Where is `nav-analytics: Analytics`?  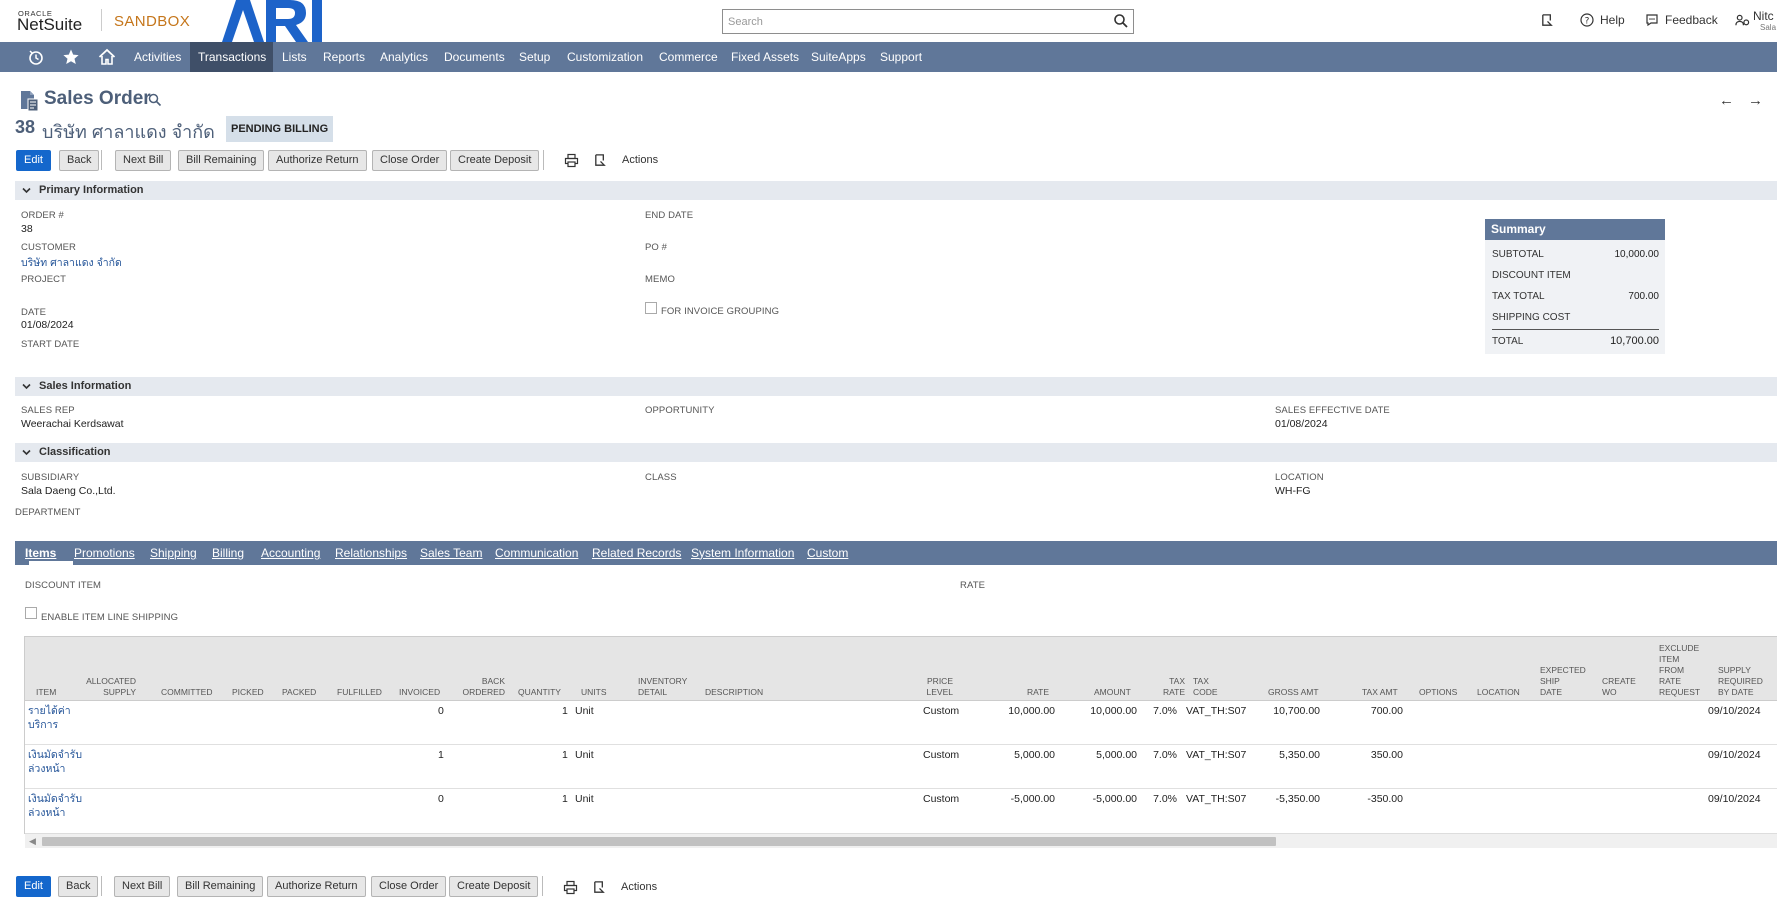
nav-analytics: Analytics is located at coordinates (404, 57).